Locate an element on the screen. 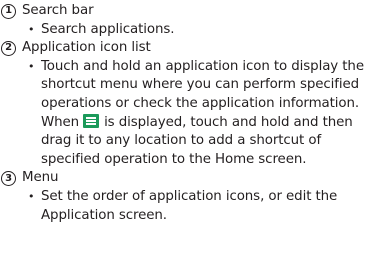  description-line: Search applications. is located at coordinates (108, 29).